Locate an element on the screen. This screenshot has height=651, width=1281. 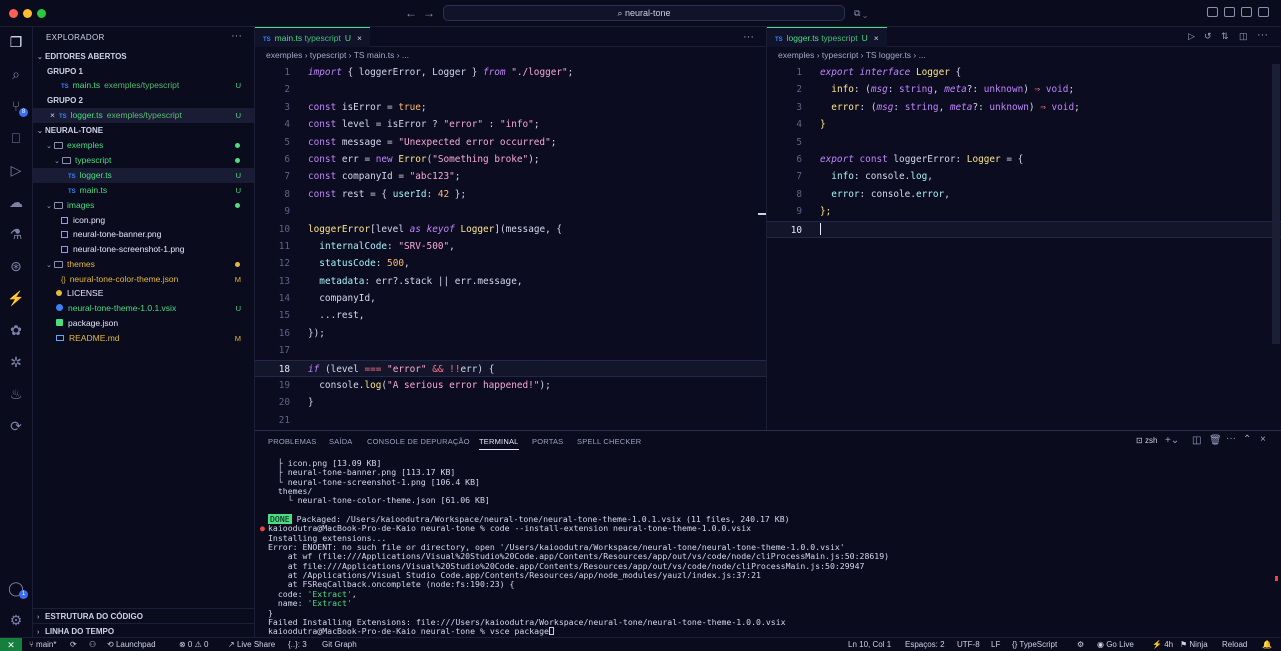
new-terminal-icon: +⌄ is located at coordinates (1172, 440).